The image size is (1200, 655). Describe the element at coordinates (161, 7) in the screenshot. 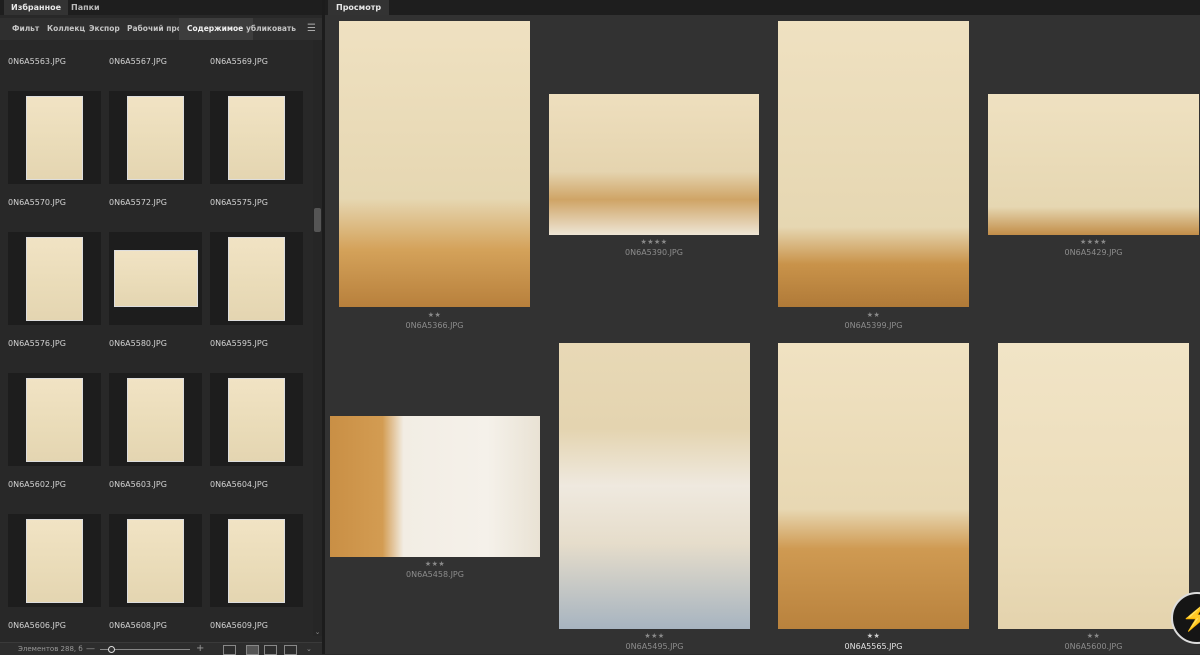

I see `panel-top-tabs: Избранное Папки` at that location.